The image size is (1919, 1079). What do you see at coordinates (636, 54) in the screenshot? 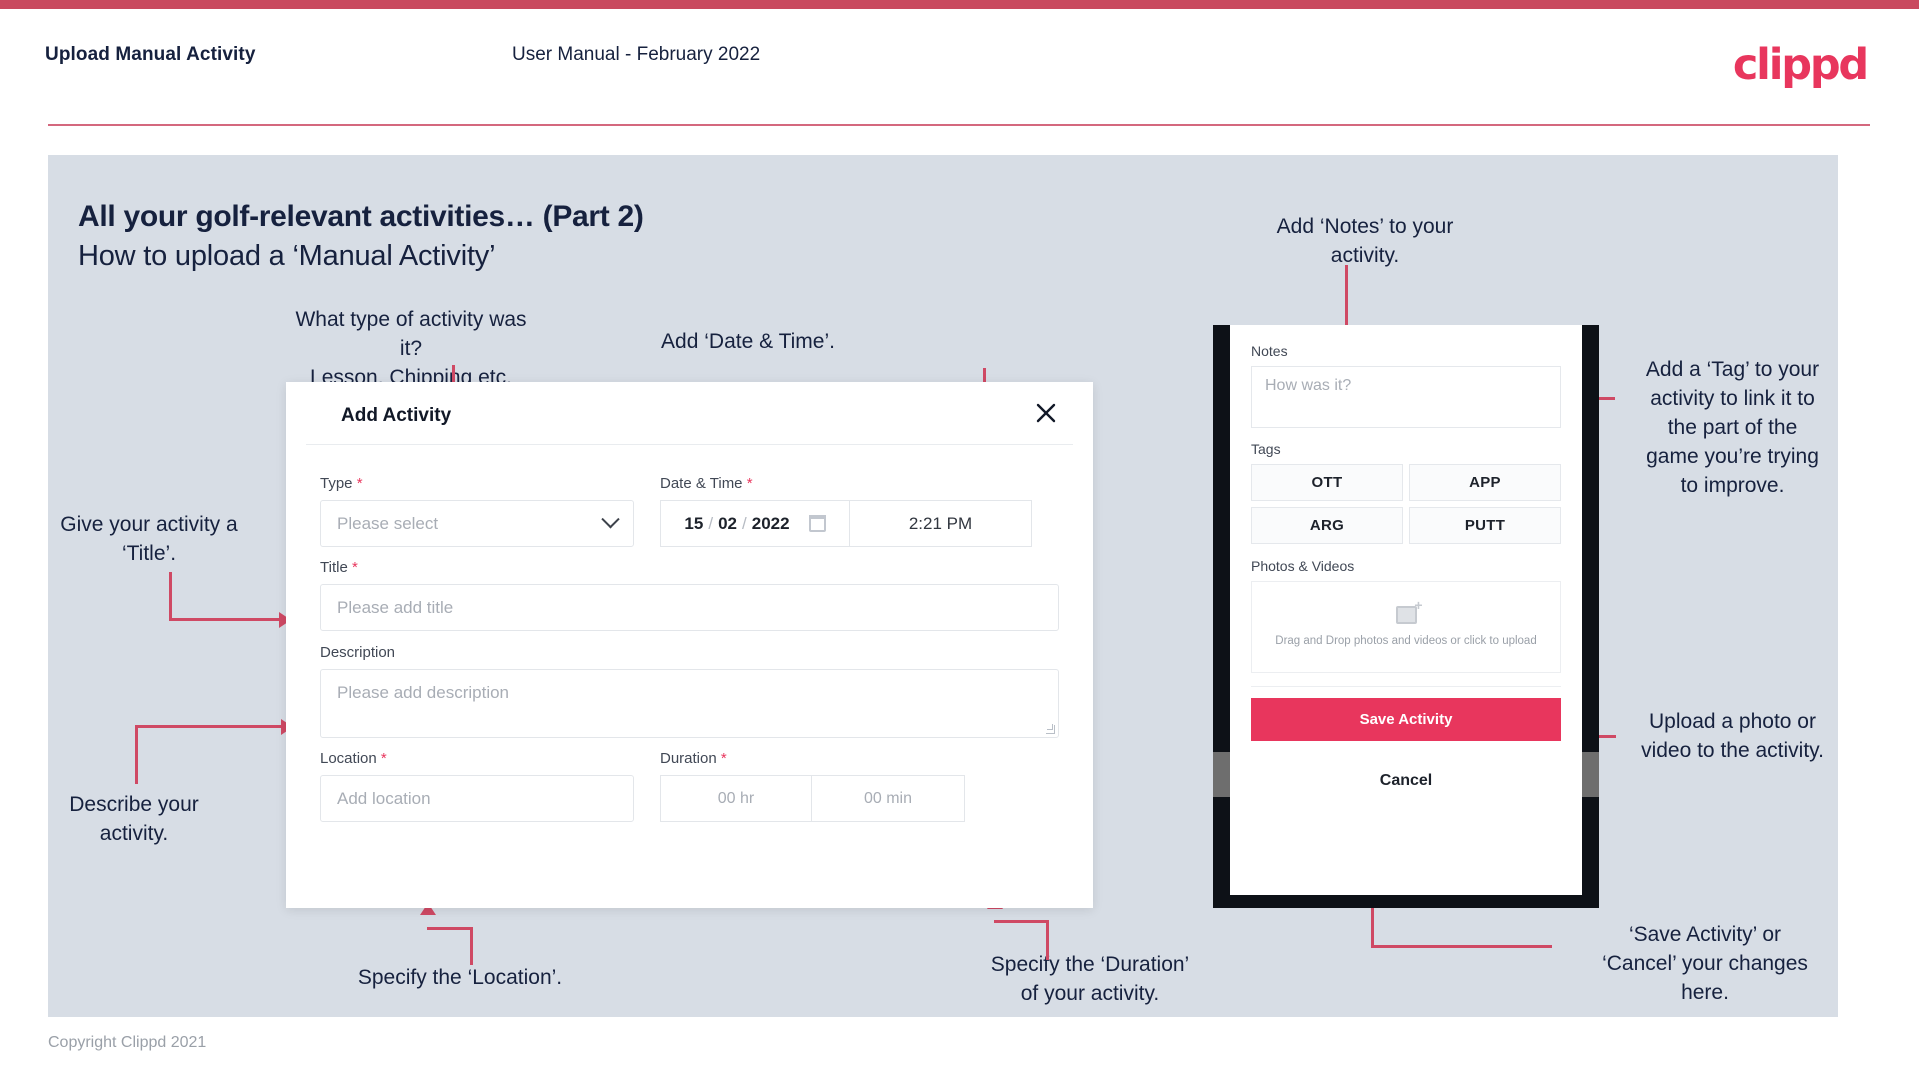
I see `page-subtitle: User Manual - February 2022` at bounding box center [636, 54].